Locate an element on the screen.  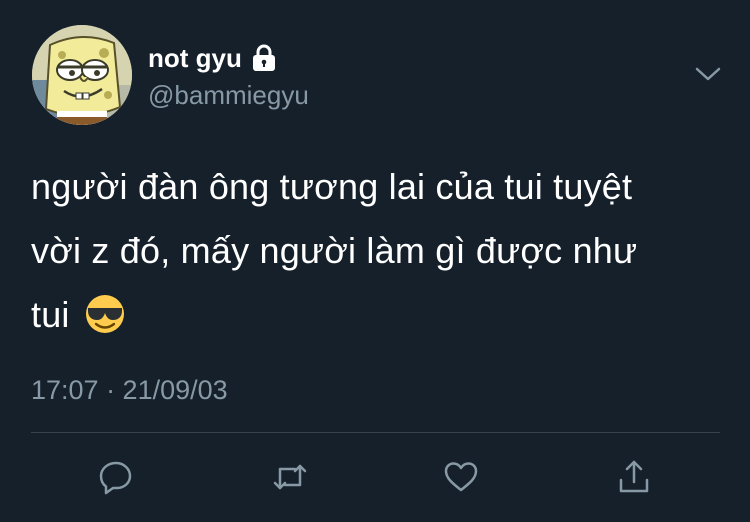
display-name: not gyu is located at coordinates (212, 58).